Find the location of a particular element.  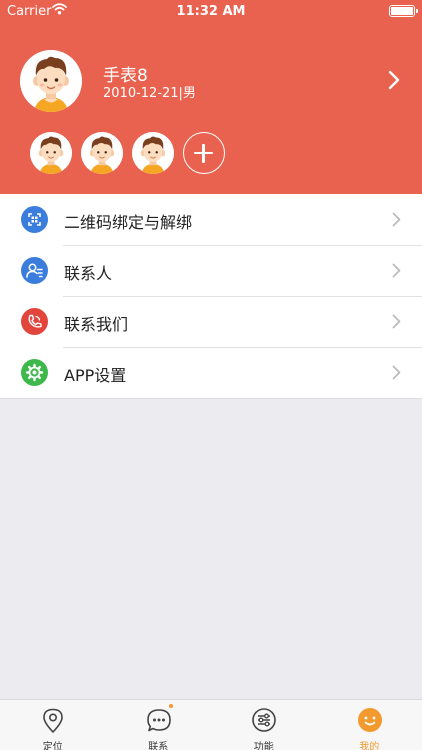

tab-contact: 联系 is located at coordinates (159, 725).